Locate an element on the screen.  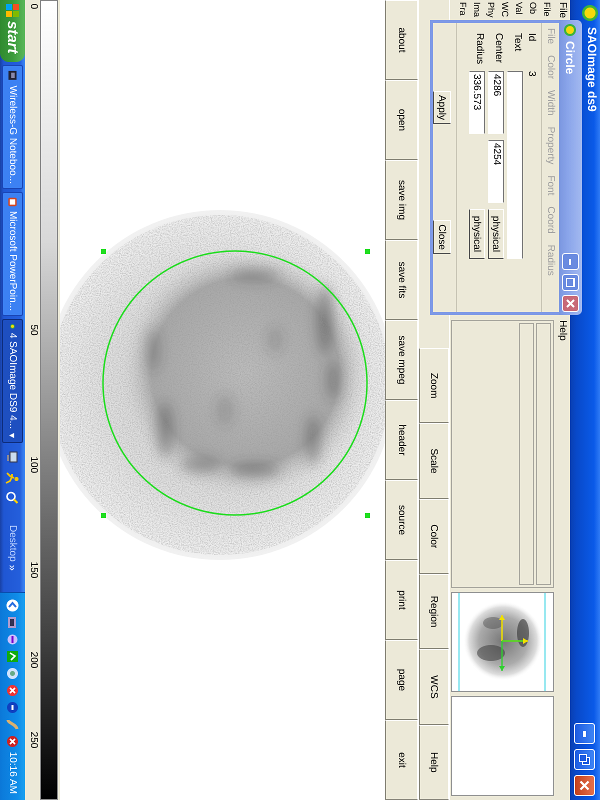
computer-icon is located at coordinates (13, 458).